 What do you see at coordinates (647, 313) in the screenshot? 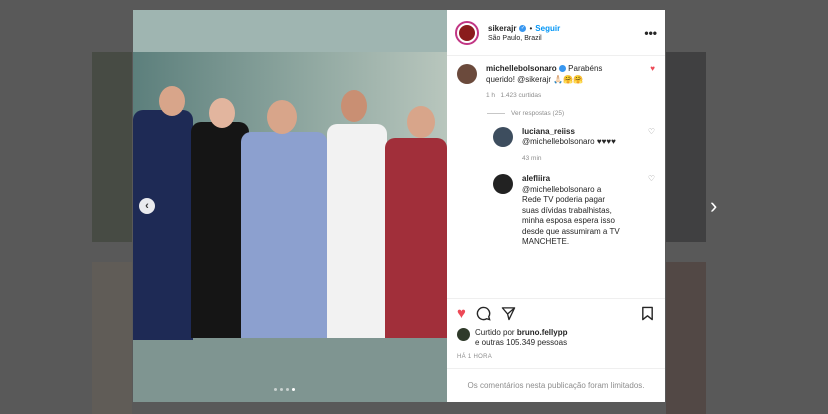
I see `bookmark-icon` at bounding box center [647, 313].